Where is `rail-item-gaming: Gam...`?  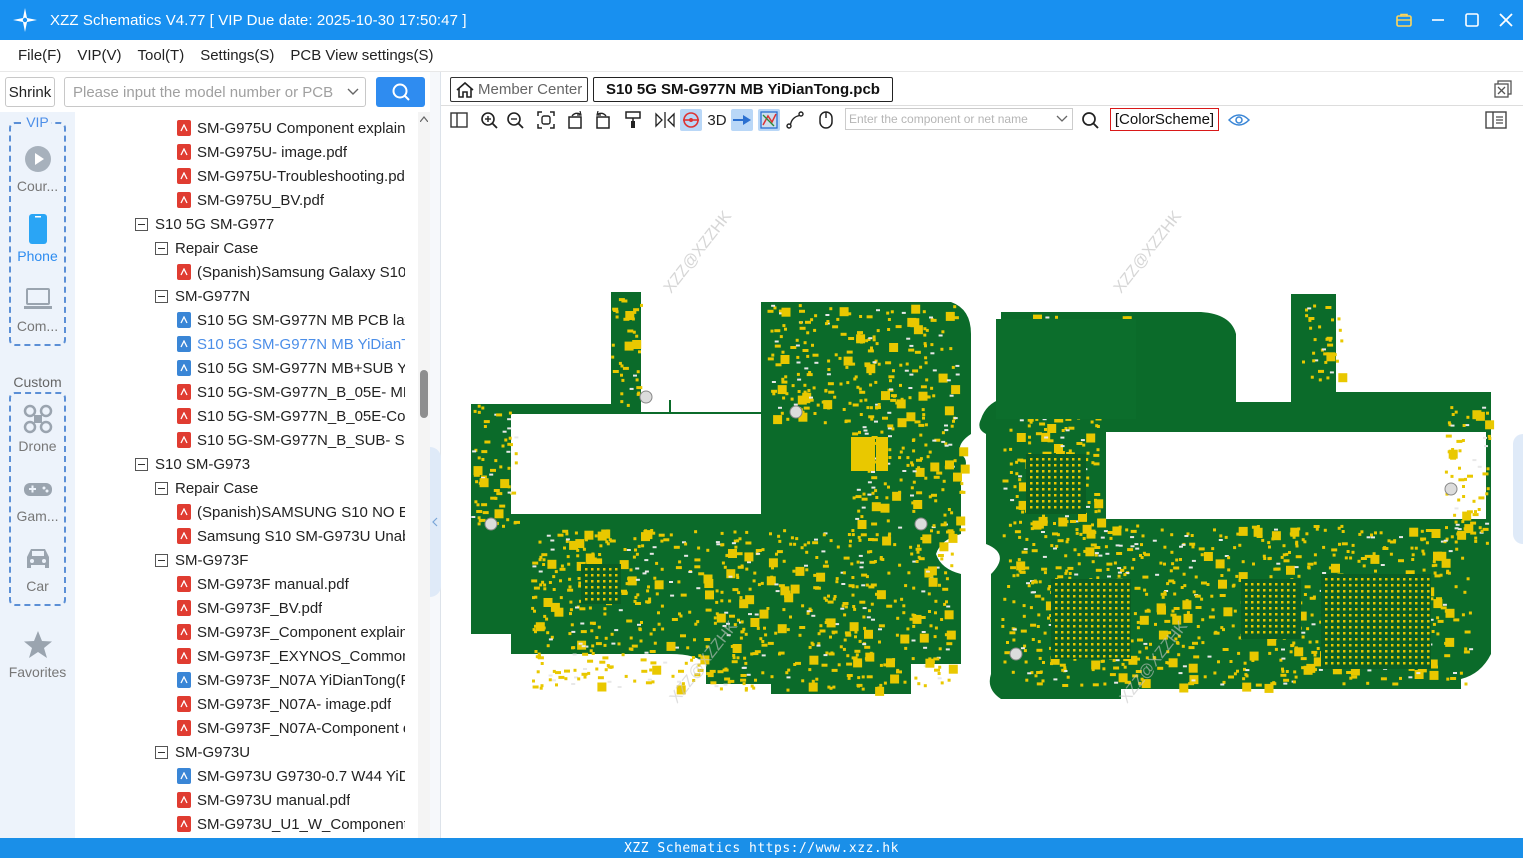
rail-item-gaming: Gam... is located at coordinates (37, 499).